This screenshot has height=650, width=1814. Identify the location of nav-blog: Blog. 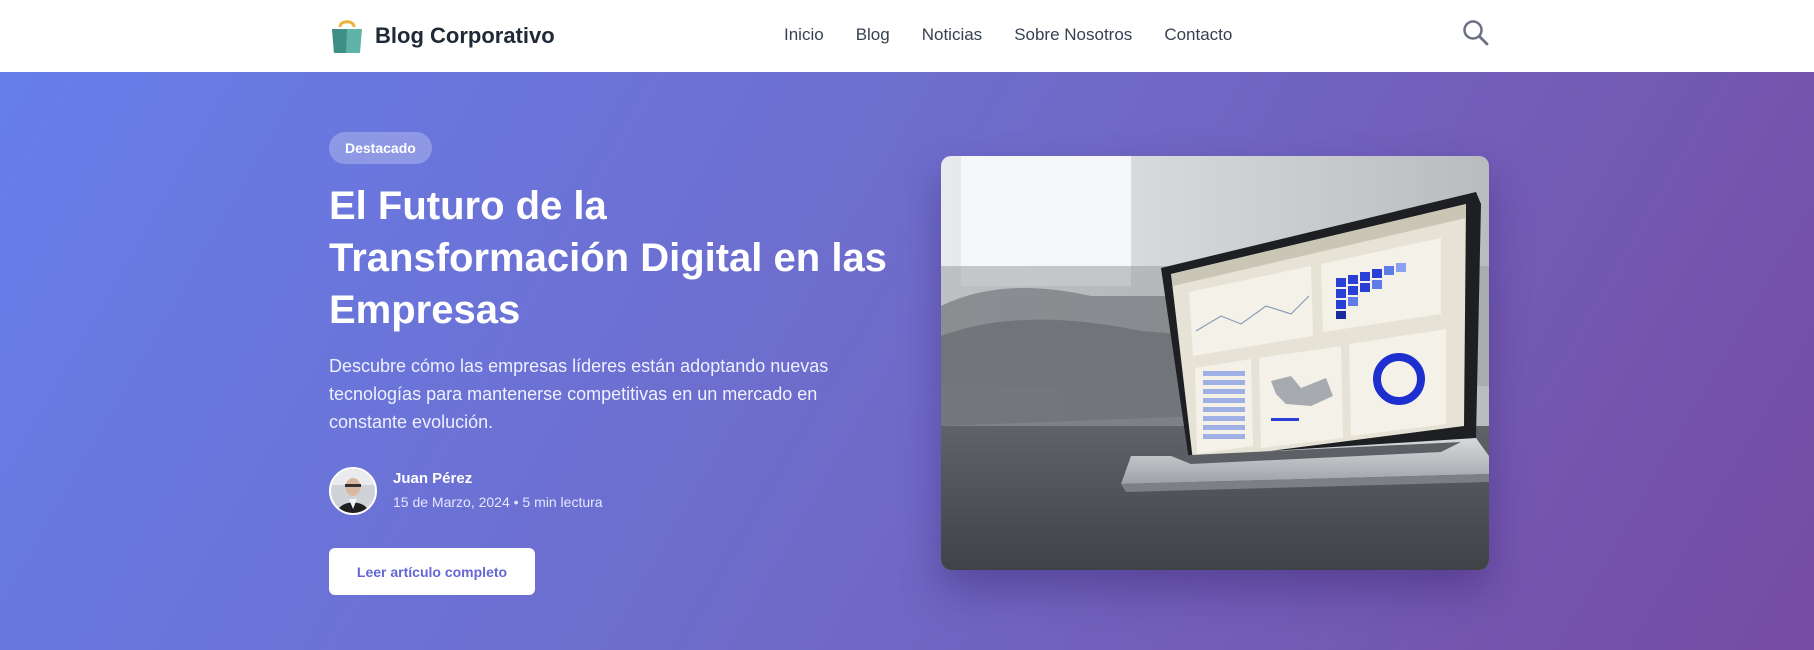
(873, 35).